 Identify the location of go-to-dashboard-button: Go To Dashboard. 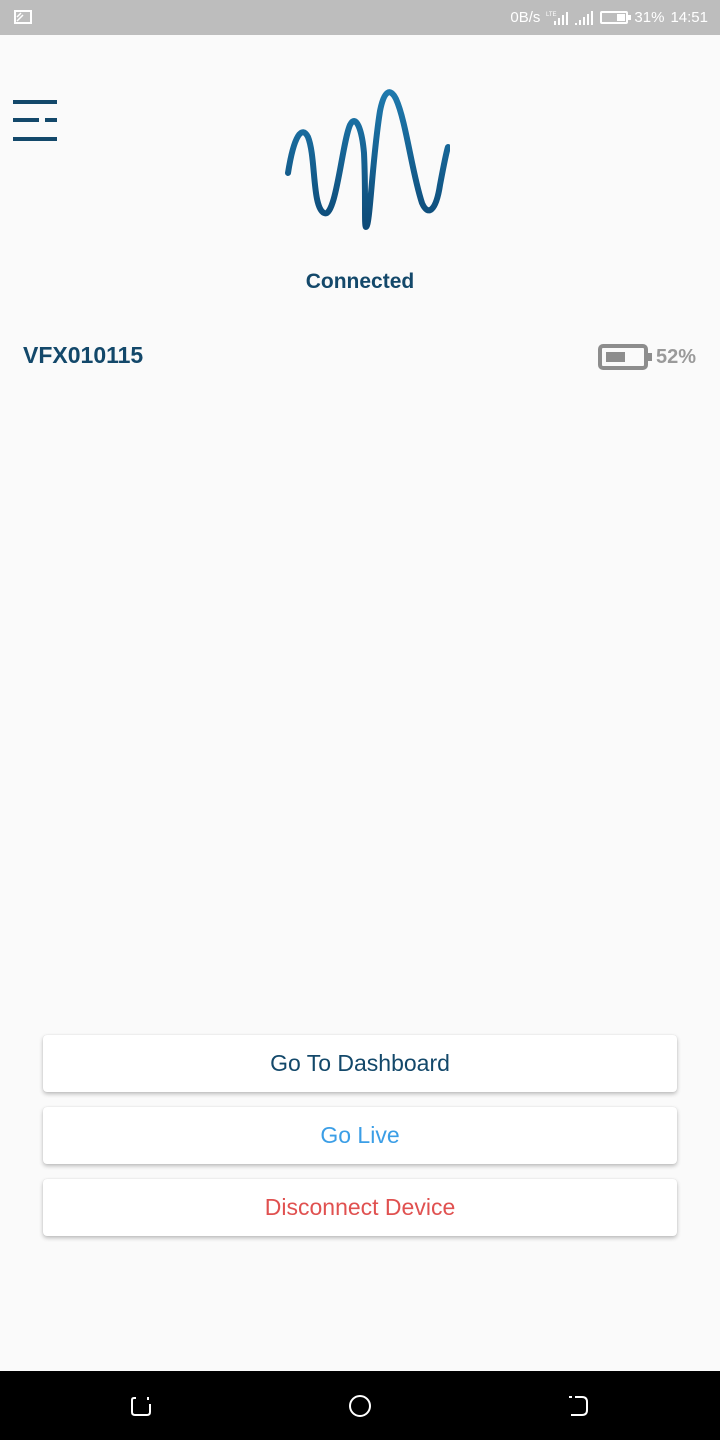
(360, 1063).